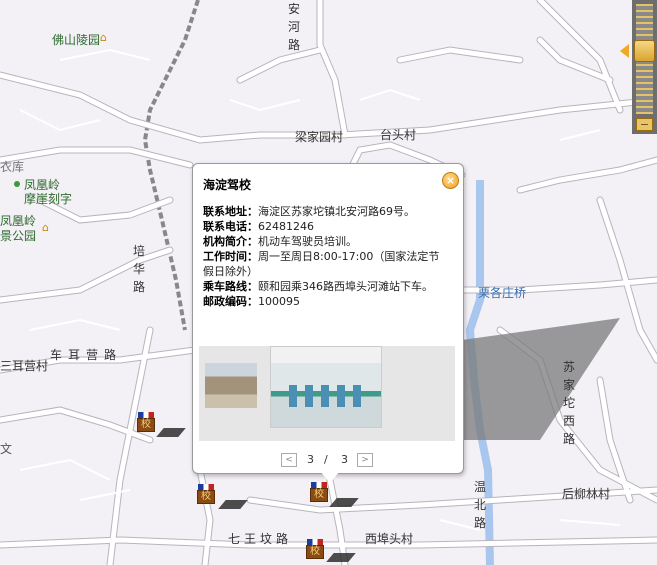  I want to click on park-icon: ⌂, so click(45, 227).